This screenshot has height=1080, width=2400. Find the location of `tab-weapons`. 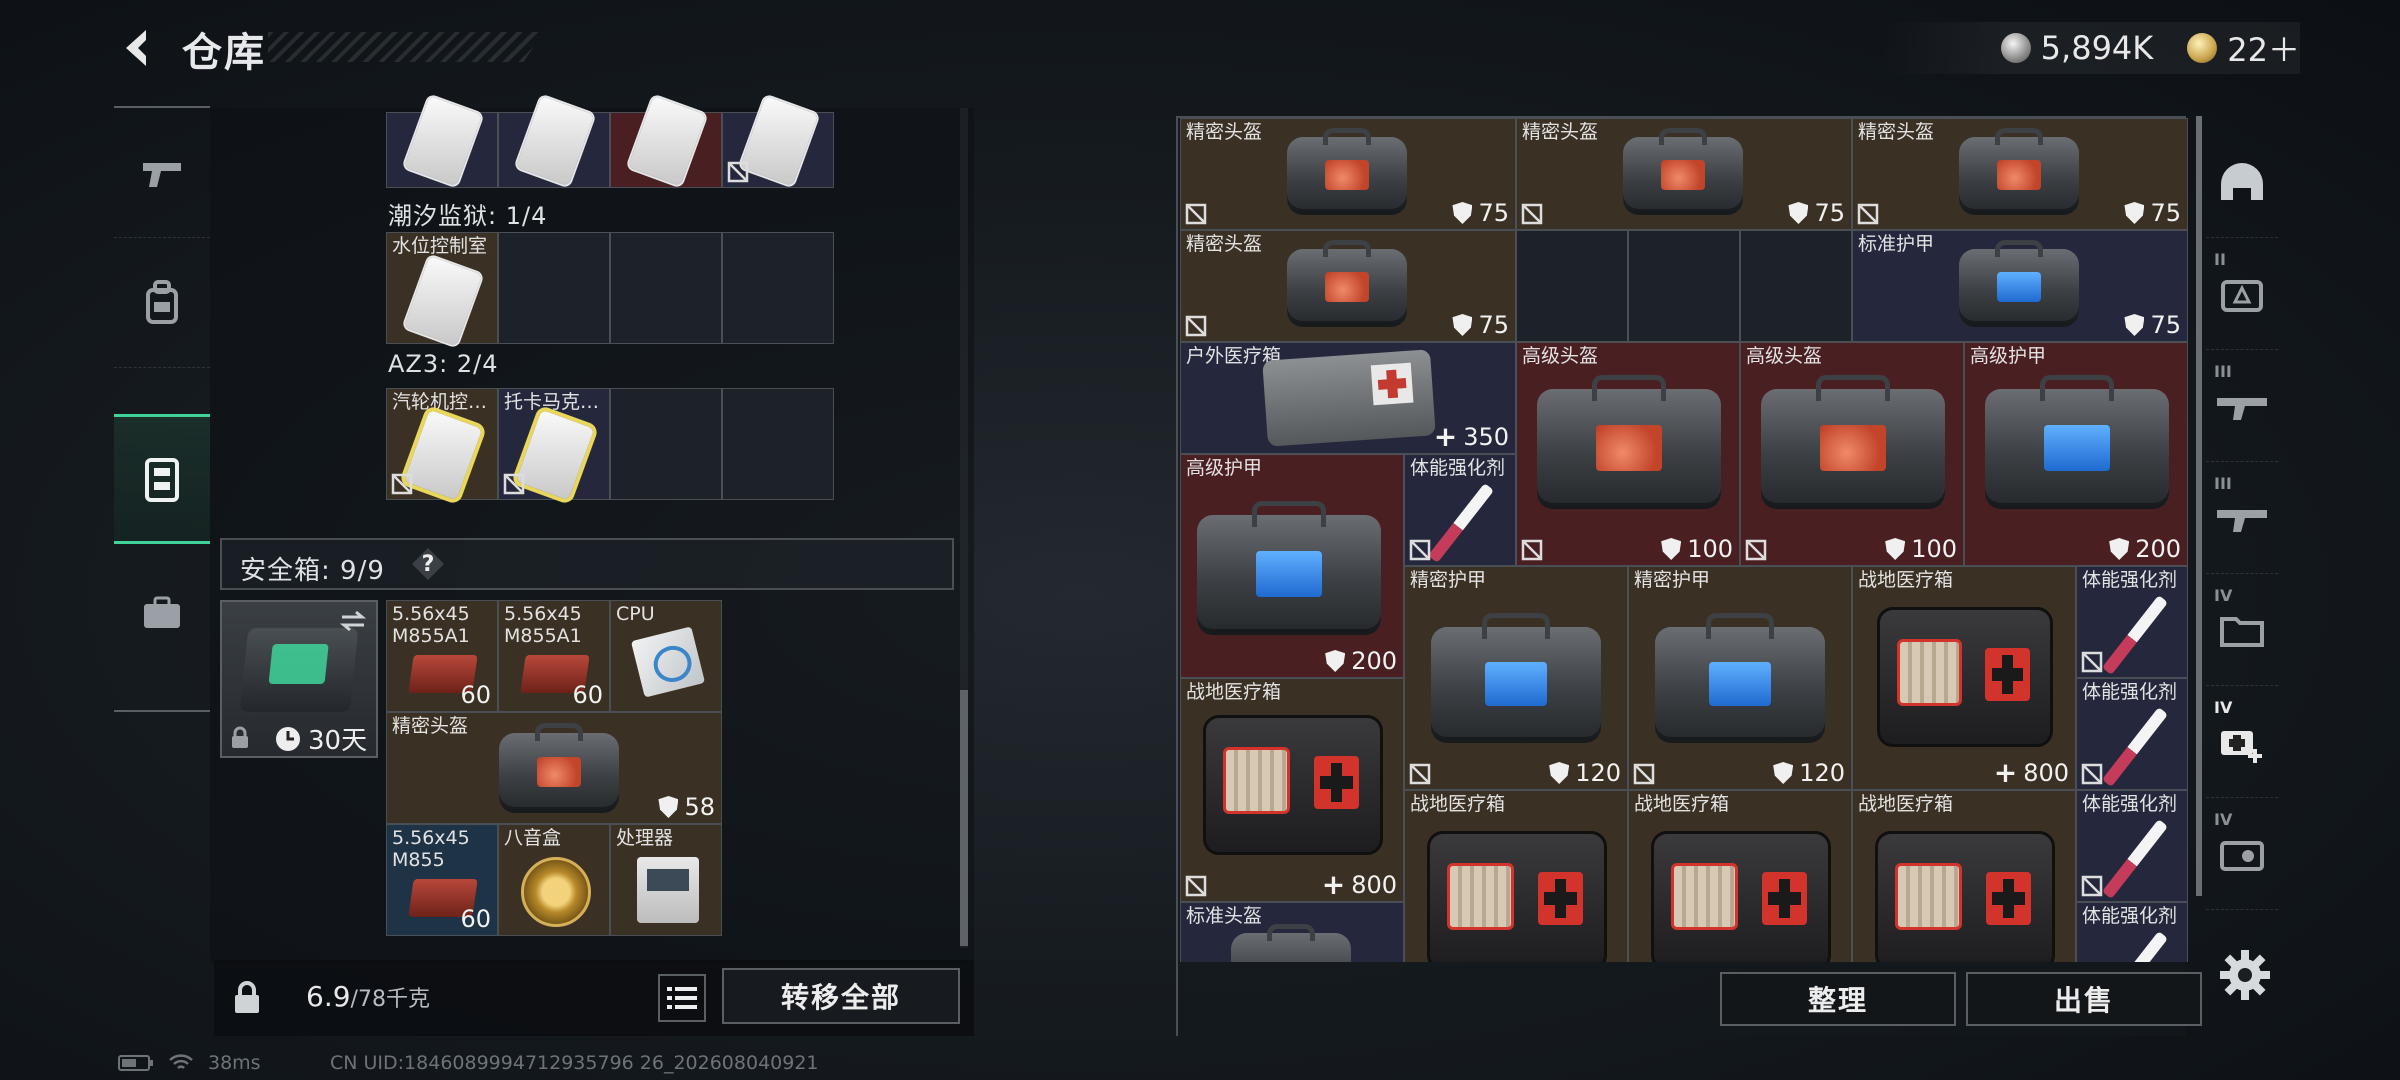

tab-weapons is located at coordinates (162, 173).